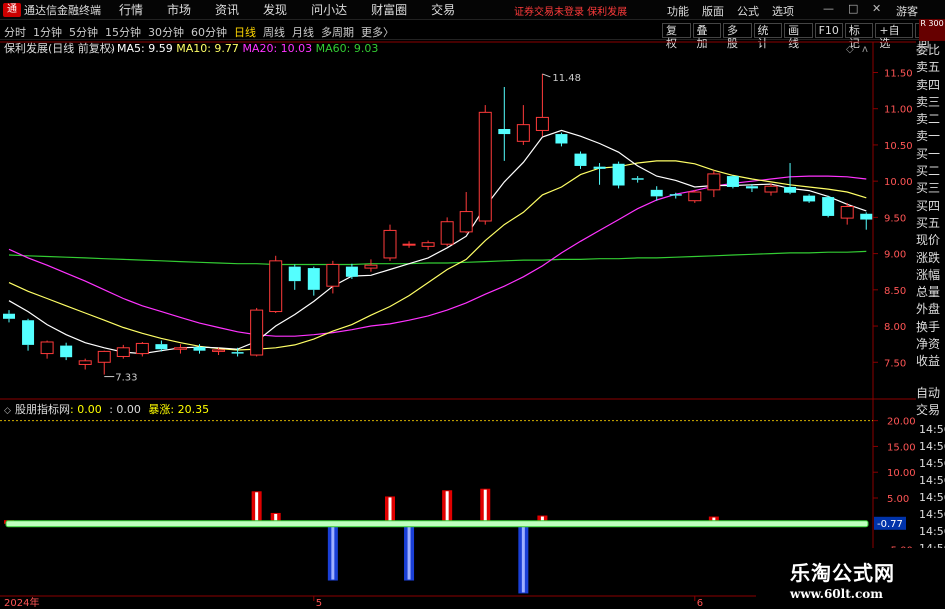 The width and height of the screenshot is (945, 609). What do you see at coordinates (109, 50) in the screenshot?
I see `legend-toggle-icon: ◇` at bounding box center [109, 50].